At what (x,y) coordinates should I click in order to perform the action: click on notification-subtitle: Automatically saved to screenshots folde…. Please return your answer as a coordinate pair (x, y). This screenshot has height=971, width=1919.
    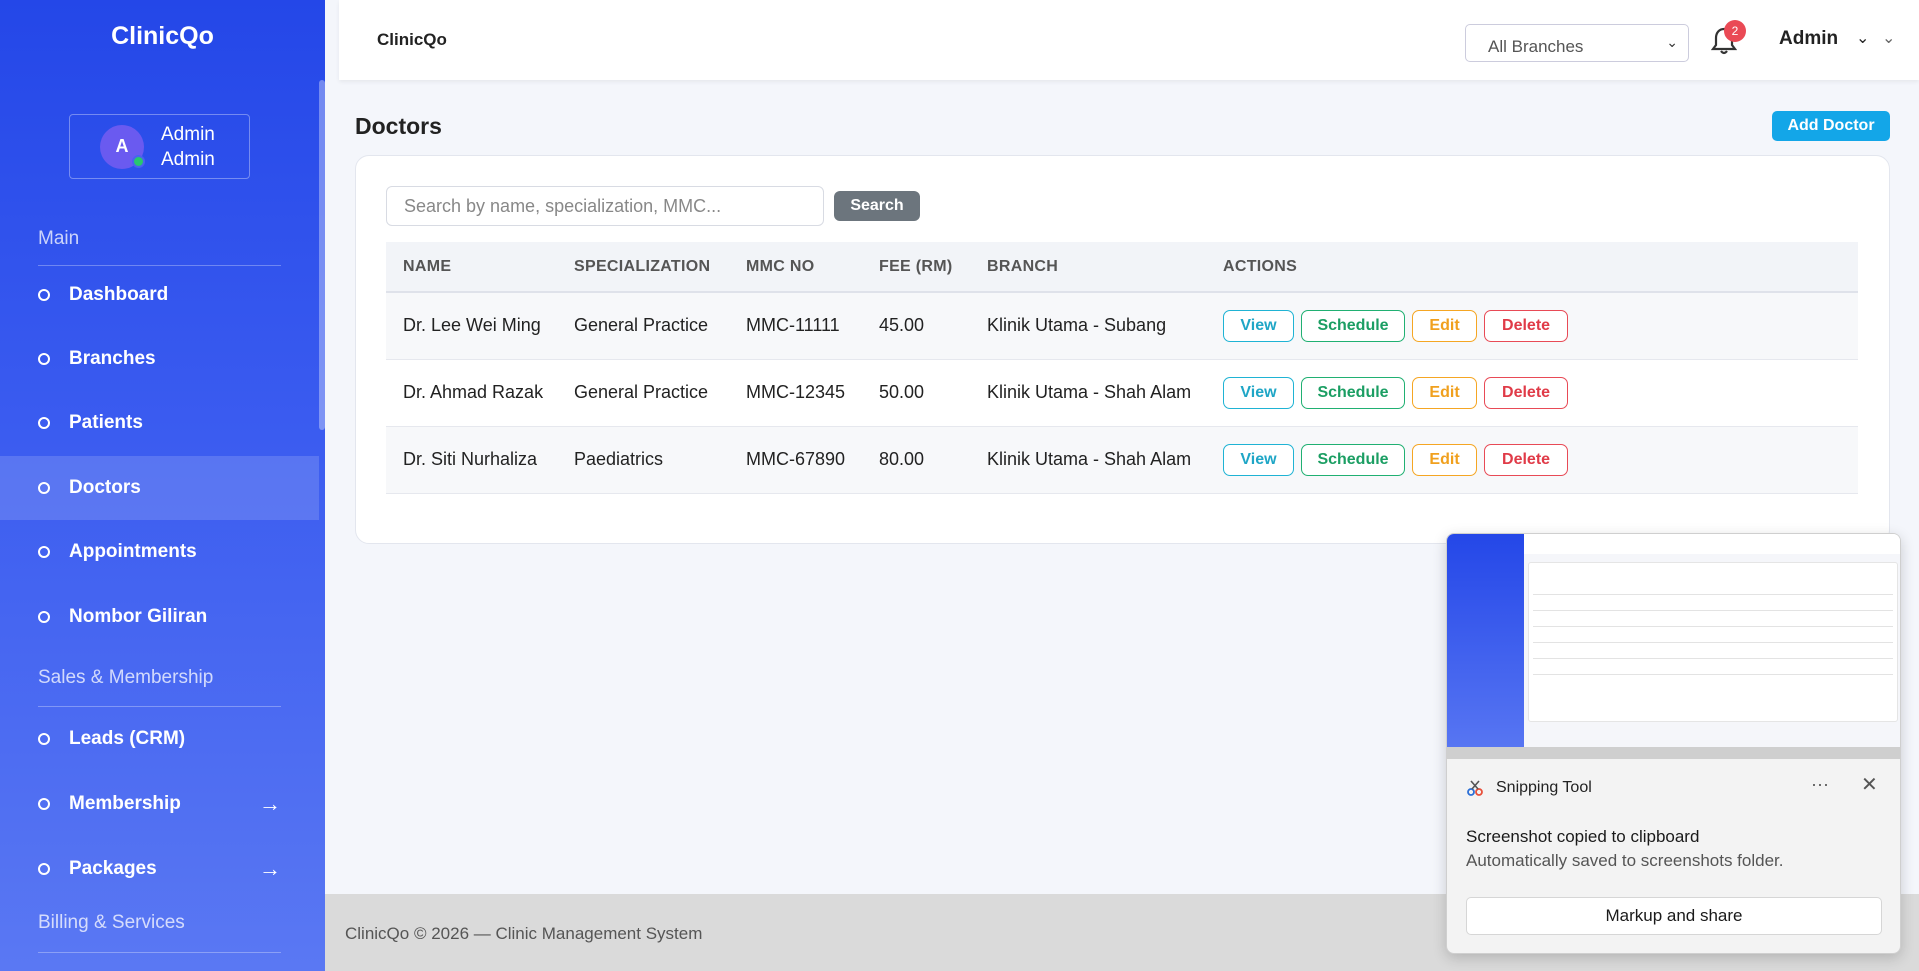
    Looking at the image, I should click on (1625, 860).